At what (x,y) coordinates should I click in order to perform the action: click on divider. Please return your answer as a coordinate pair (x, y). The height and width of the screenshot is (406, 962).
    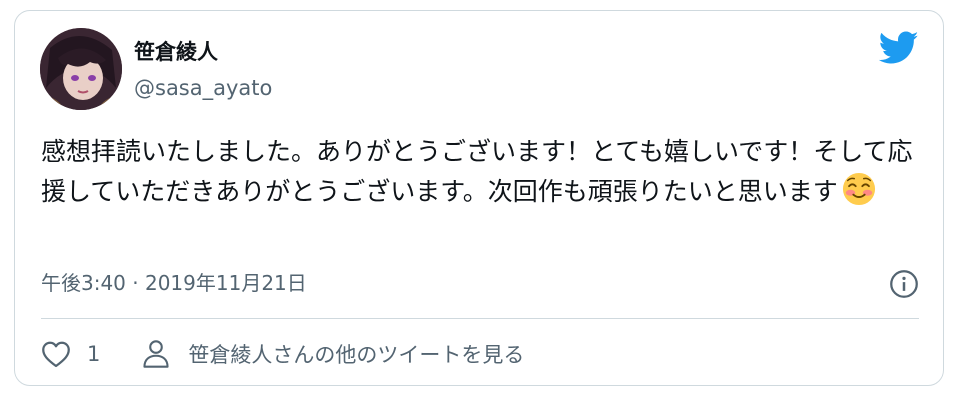
    Looking at the image, I should click on (480, 318).